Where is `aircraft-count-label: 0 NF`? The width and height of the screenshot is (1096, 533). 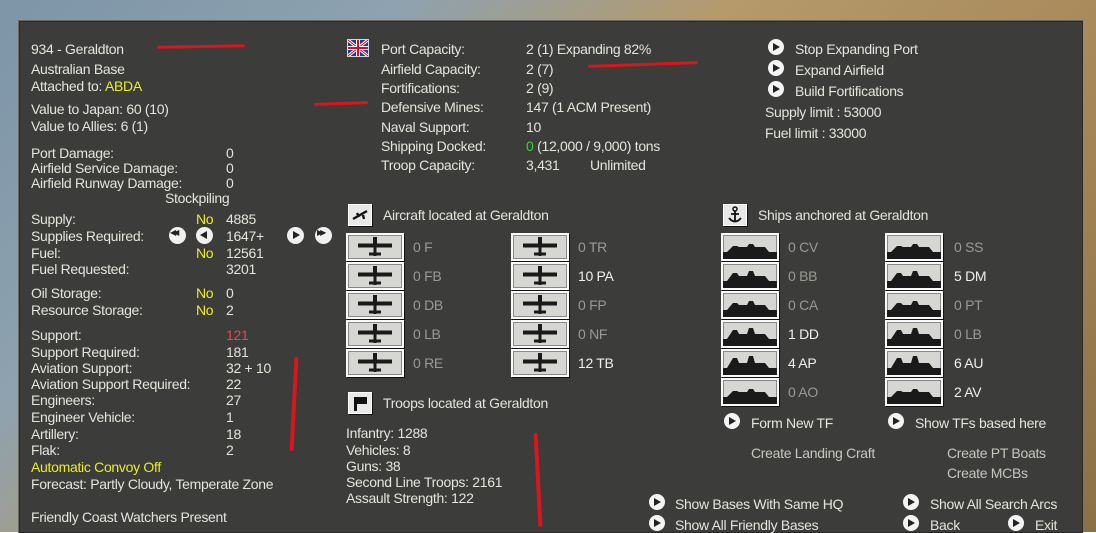
aircraft-count-label: 0 NF is located at coordinates (593, 334).